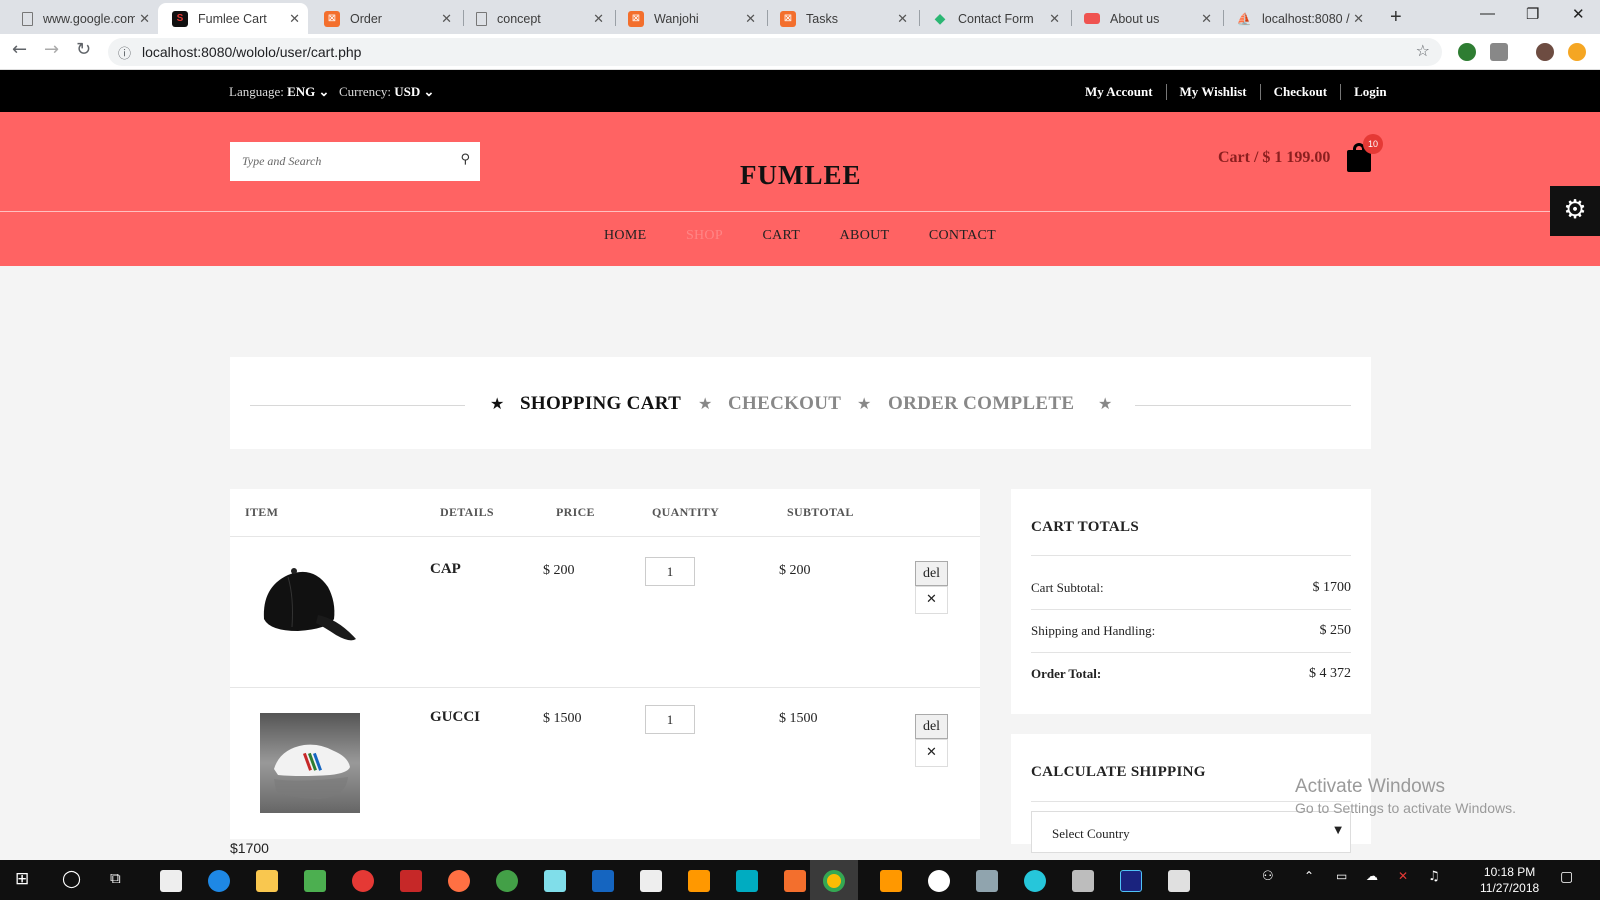 This screenshot has width=1600, height=900. What do you see at coordinates (267, 881) in the screenshot?
I see `file-explorer-icon` at bounding box center [267, 881].